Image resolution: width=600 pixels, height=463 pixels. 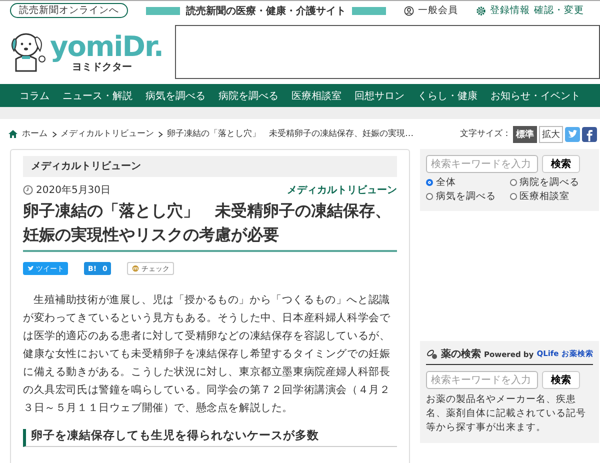 What do you see at coordinates (432, 354) in the screenshot?
I see `pill-icon` at bounding box center [432, 354].